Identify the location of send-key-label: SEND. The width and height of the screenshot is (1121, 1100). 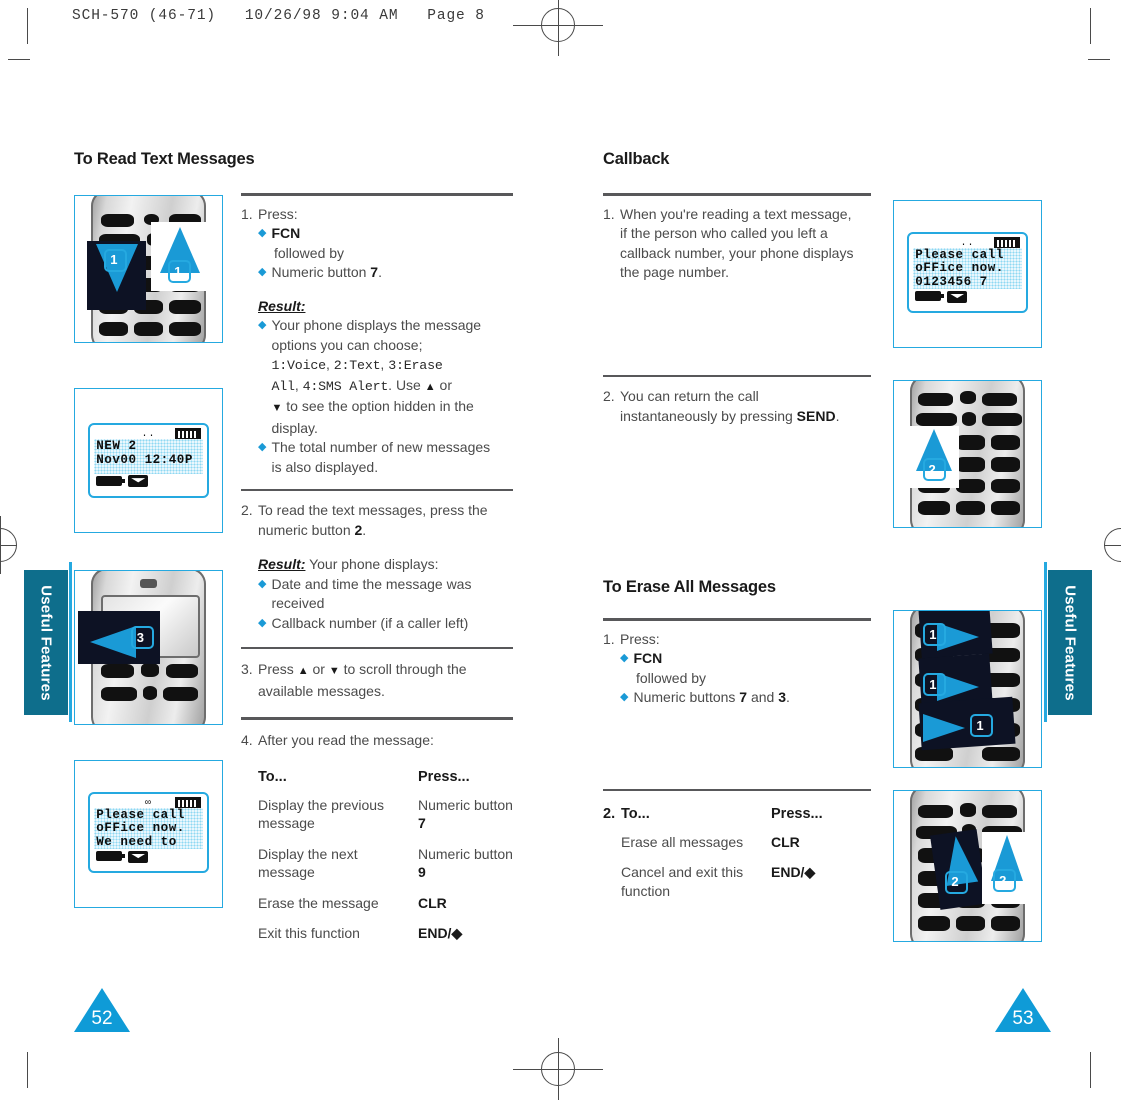
(816, 415).